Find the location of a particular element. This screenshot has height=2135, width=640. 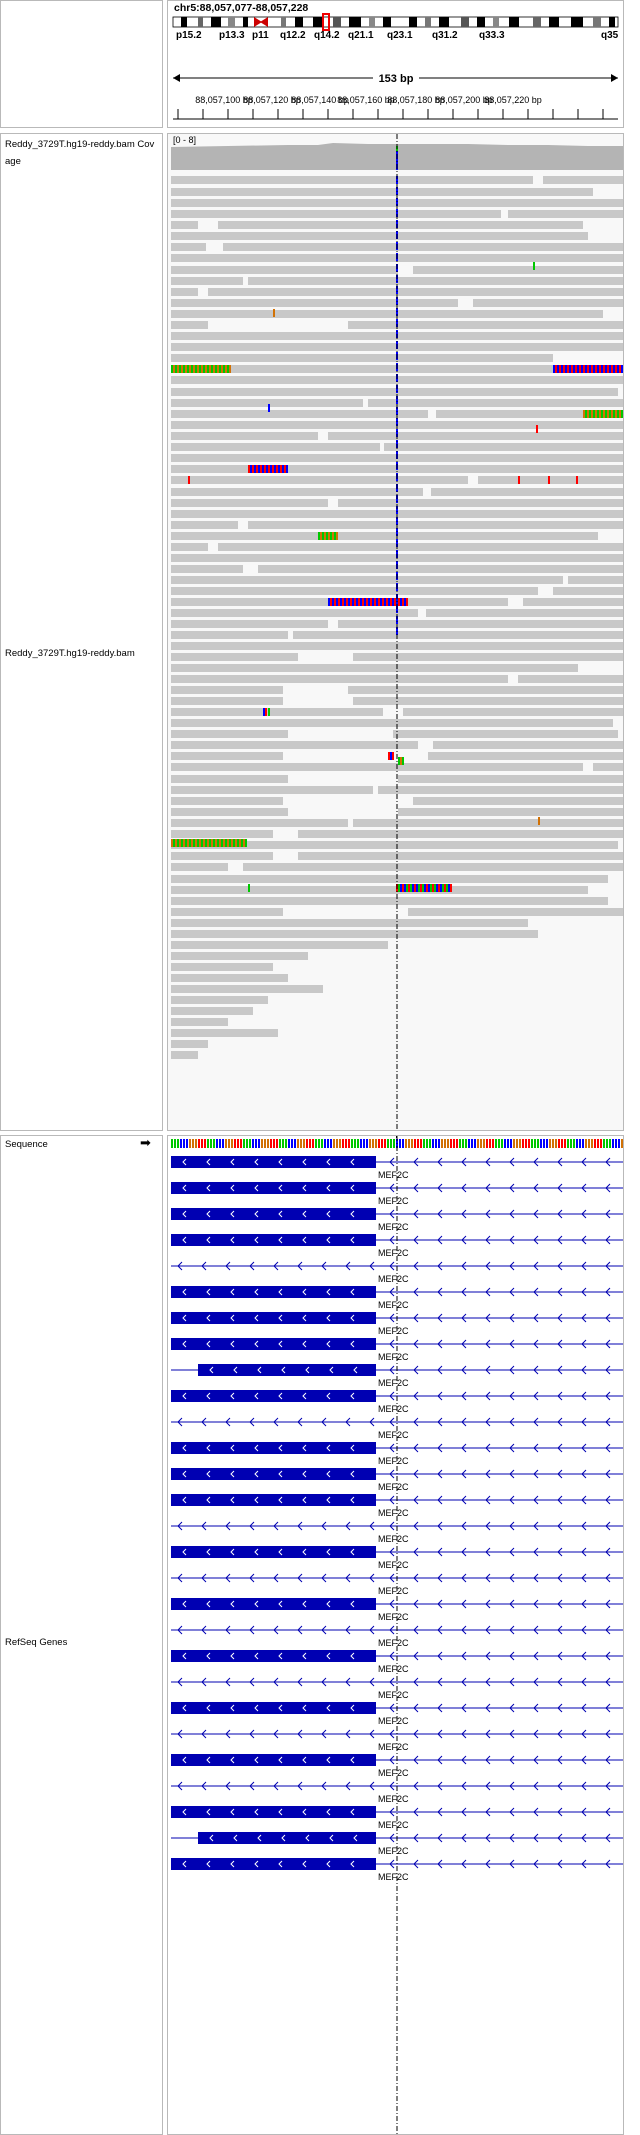

strand-arrow-icon: ➡ is located at coordinates (145, 1143).